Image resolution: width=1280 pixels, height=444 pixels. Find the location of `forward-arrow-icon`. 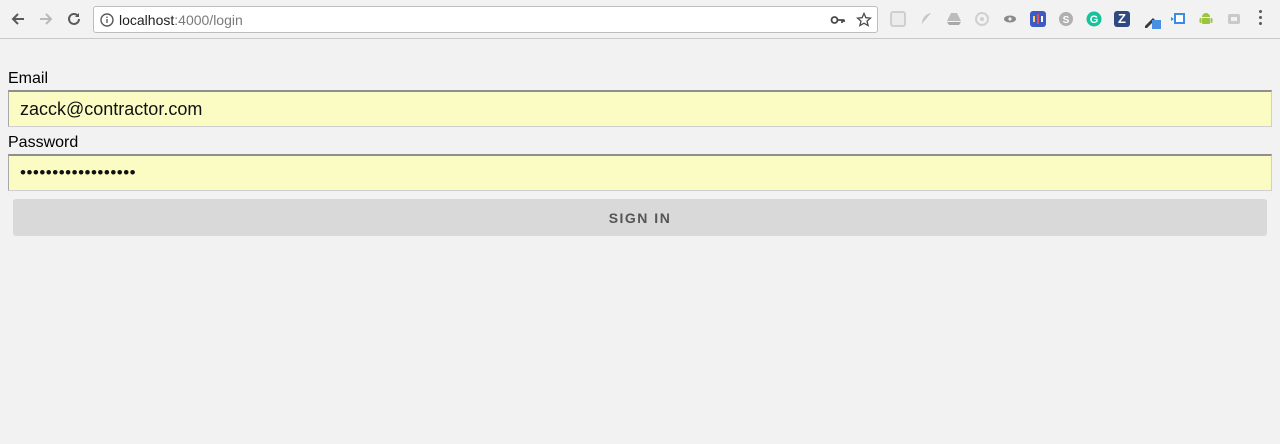

forward-arrow-icon is located at coordinates (46, 19).